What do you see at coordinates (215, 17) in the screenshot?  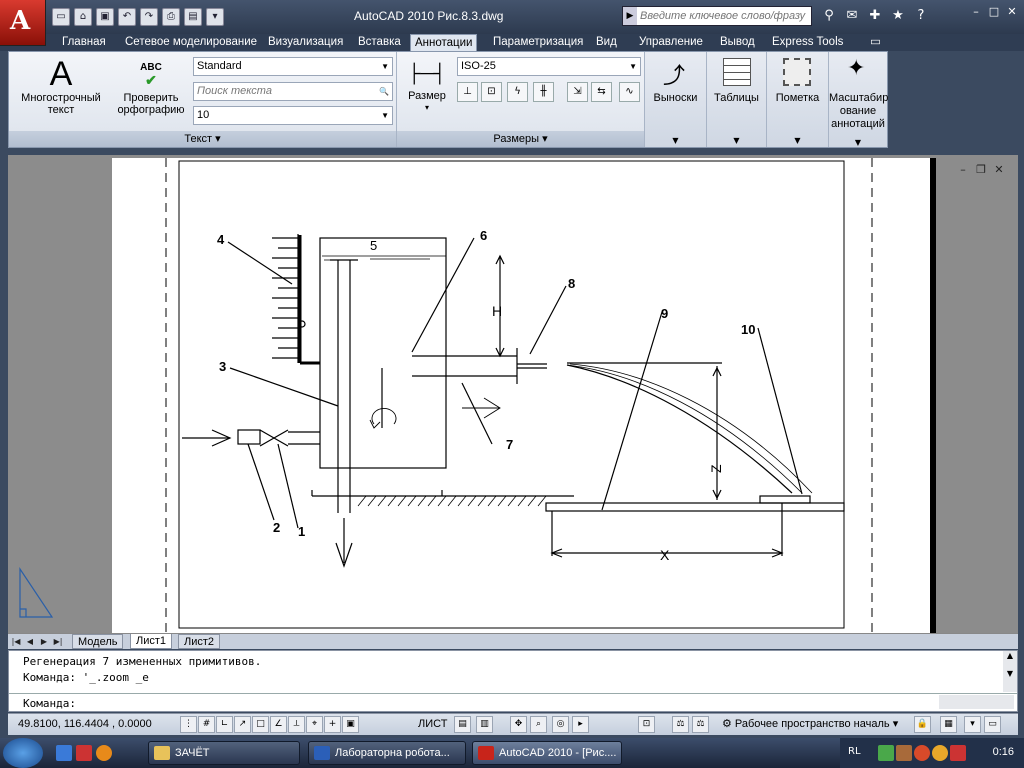 I see `qat-dropdown-icon: ▾` at bounding box center [215, 17].